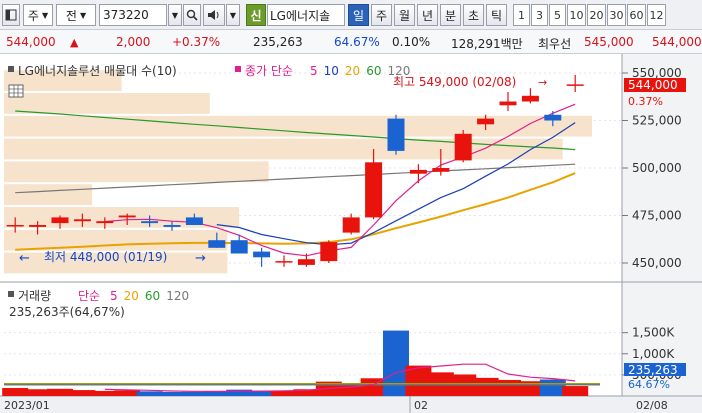  Describe the element at coordinates (133, 42) in the screenshot. I see `price-change: 2,000` at that location.